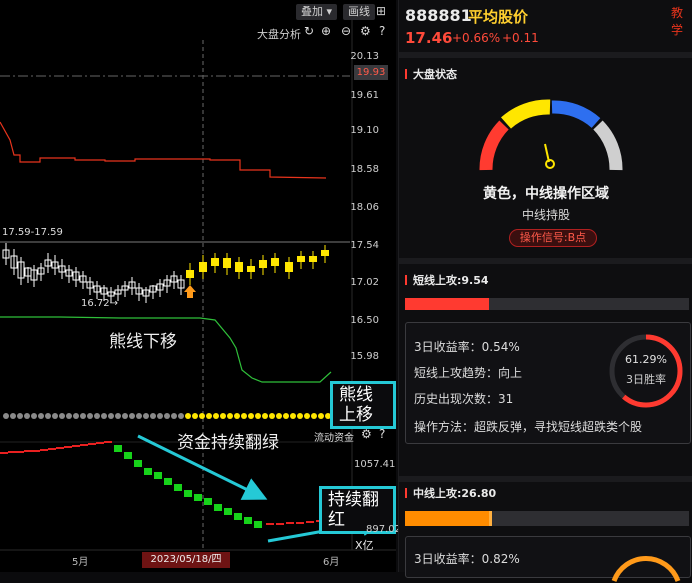  I want to click on flow-axis-top: 1057.41, so click(375, 464).